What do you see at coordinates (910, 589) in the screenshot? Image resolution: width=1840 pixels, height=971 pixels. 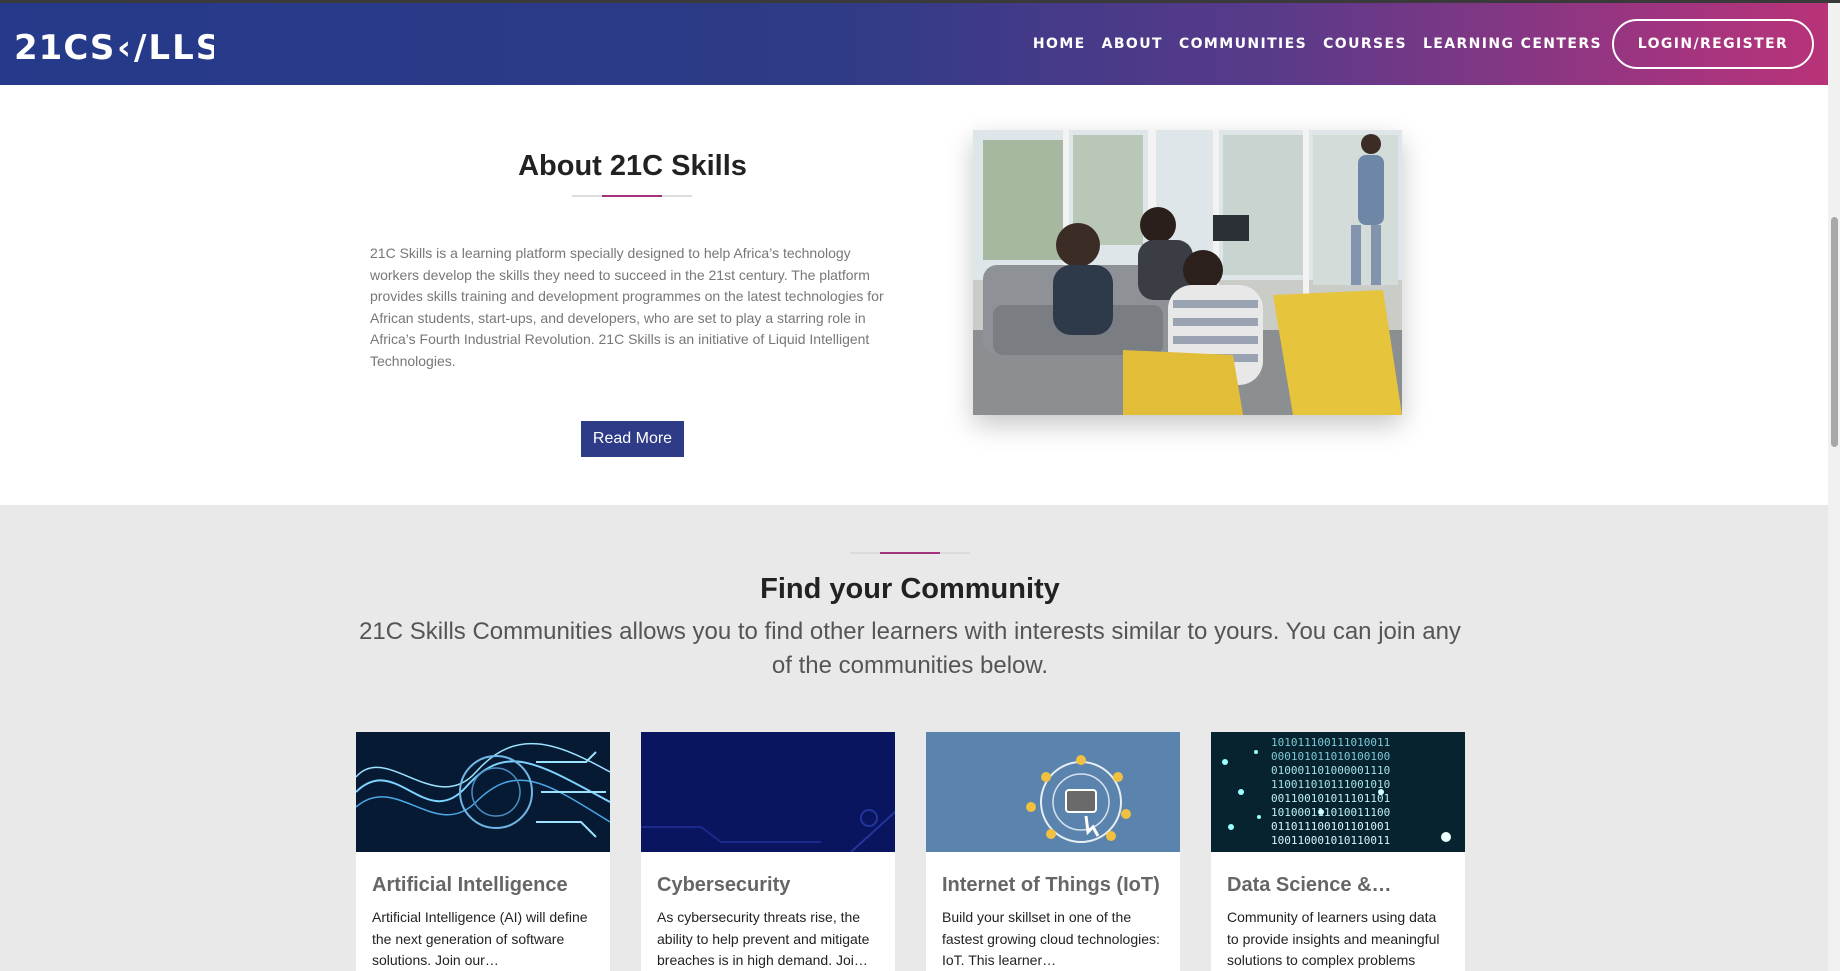 I see `community-title: Find your Community` at bounding box center [910, 589].